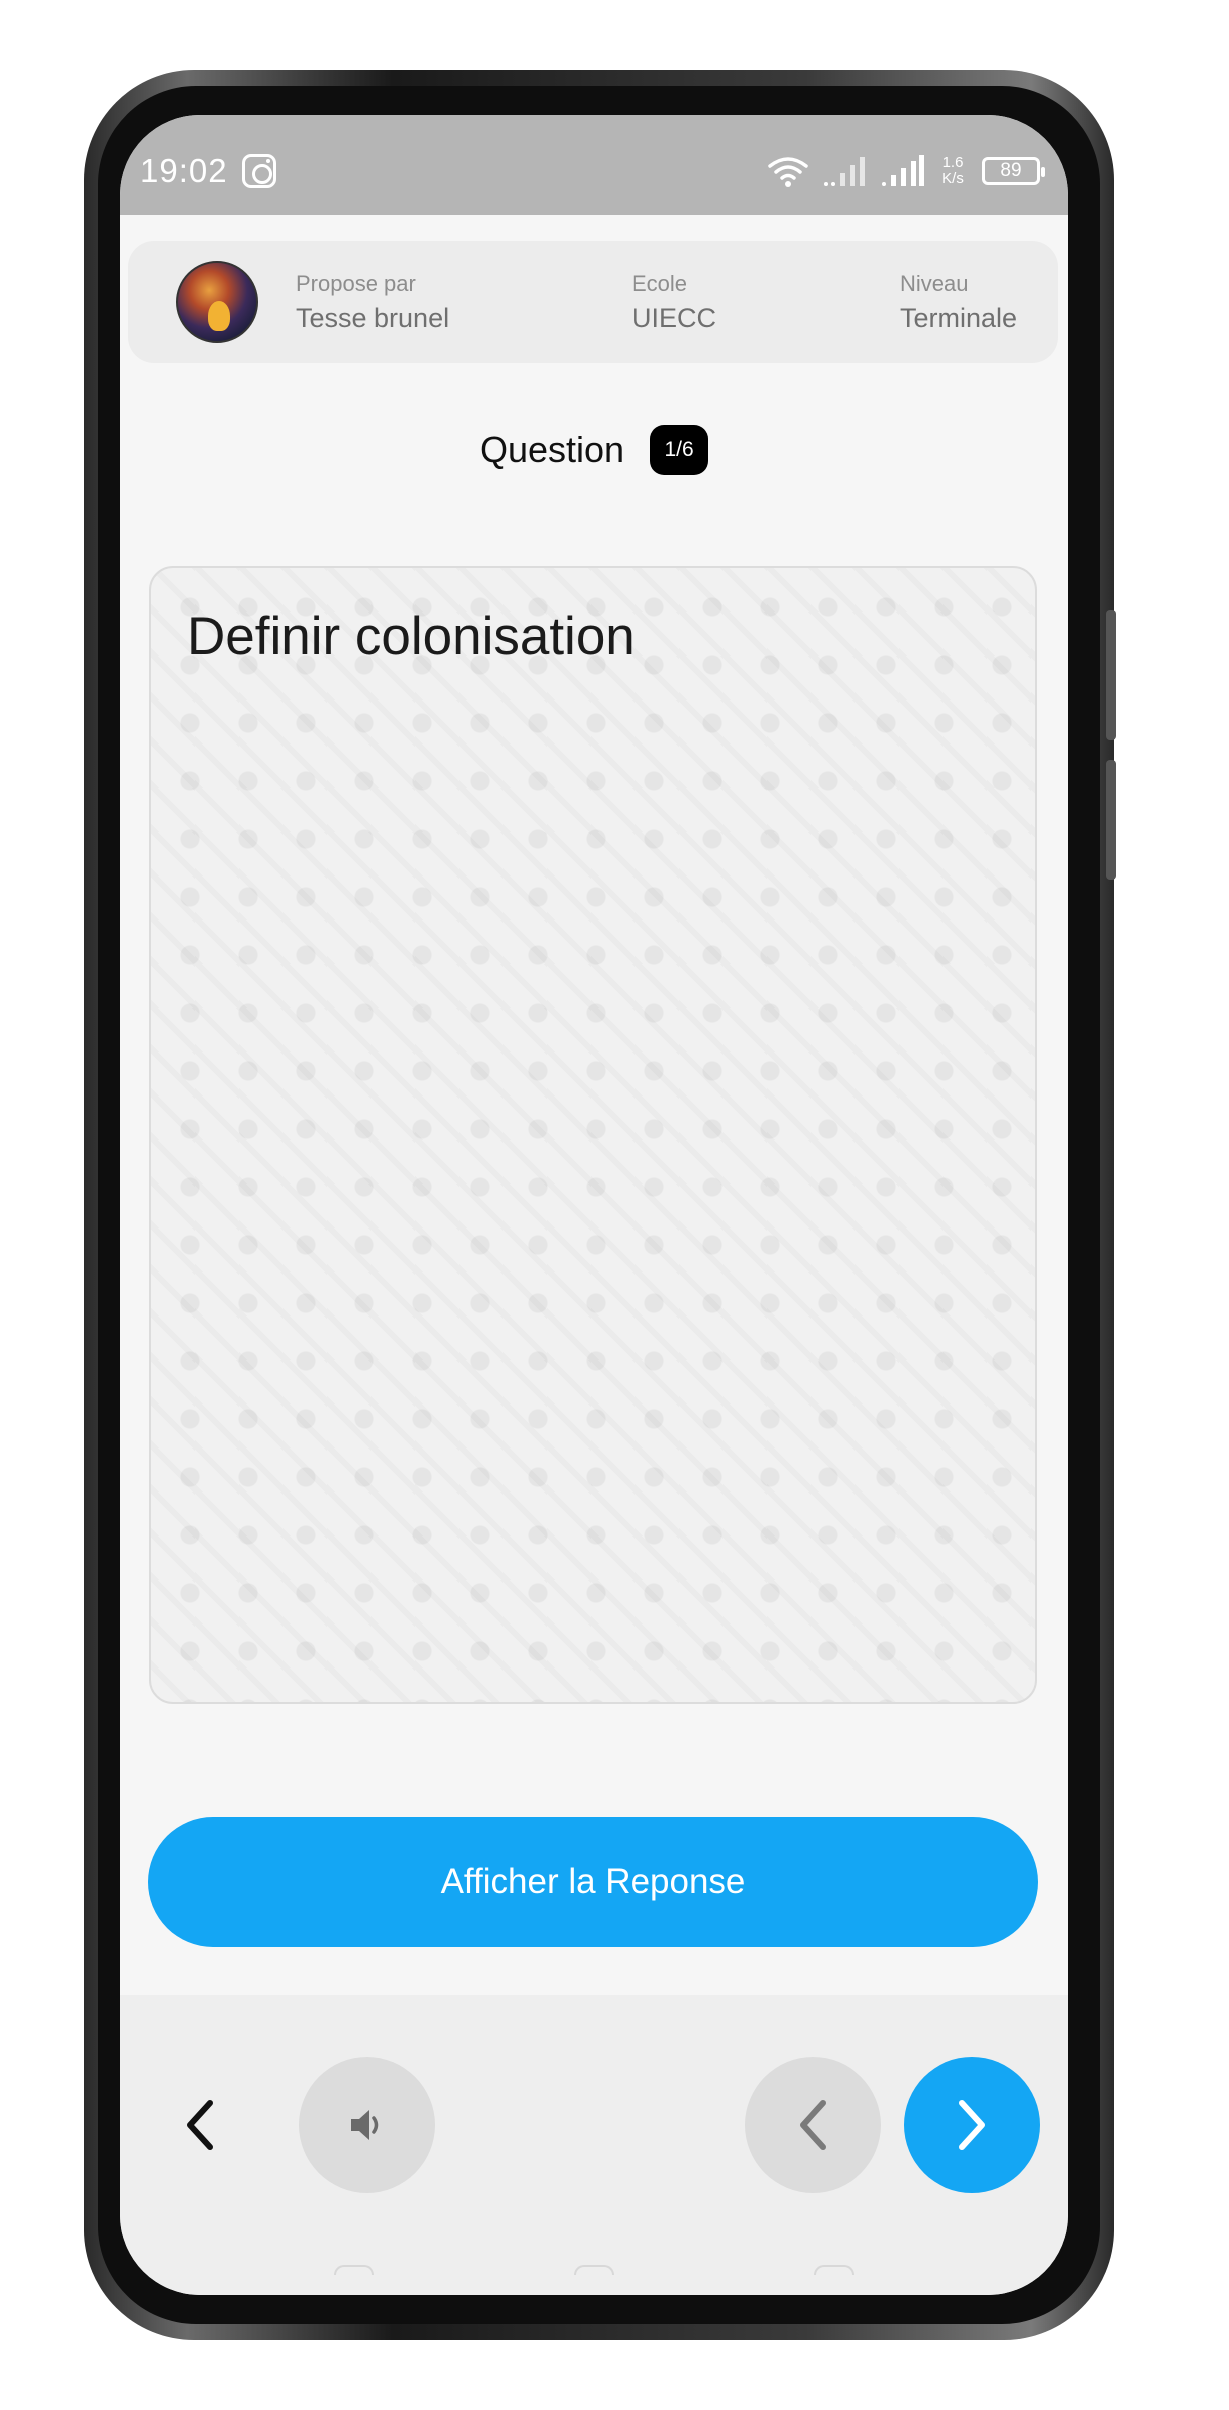 The width and height of the screenshot is (1229, 2410). What do you see at coordinates (1111, 820) in the screenshot?
I see `power-button` at bounding box center [1111, 820].